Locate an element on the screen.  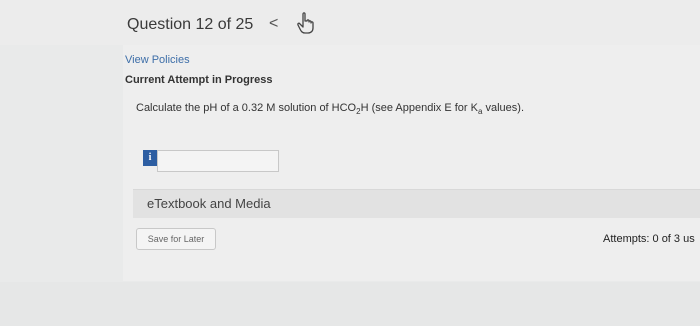
previous-question-icon: < is located at coordinates (273, 24).